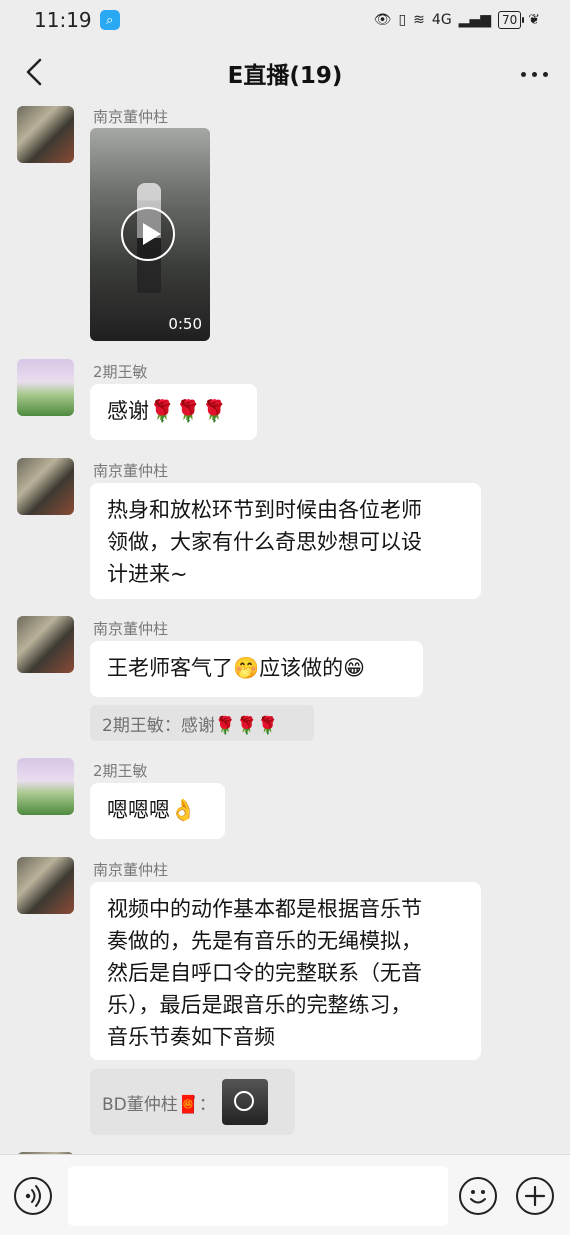 This screenshot has width=570, height=1235. Describe the element at coordinates (441, 20) in the screenshot. I see `network-label: 4G` at that location.